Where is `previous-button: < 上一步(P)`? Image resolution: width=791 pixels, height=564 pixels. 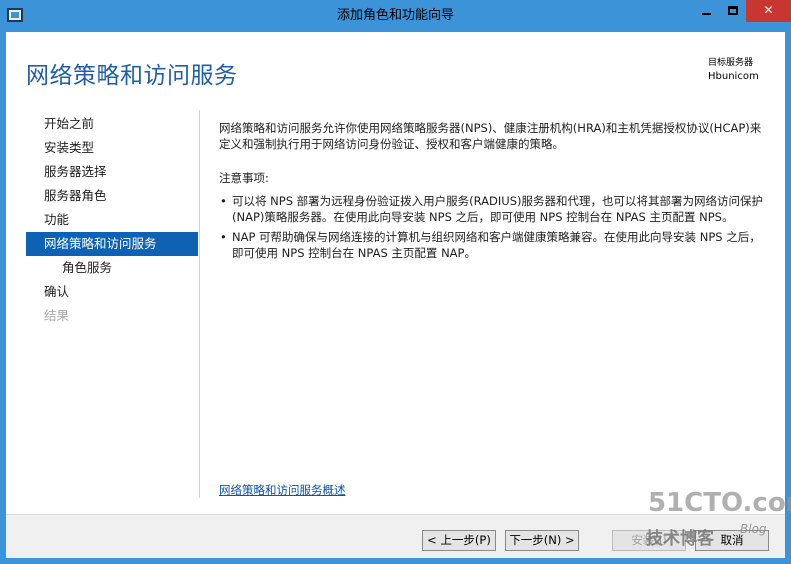
previous-button: < 上一步(P) is located at coordinates (459, 540).